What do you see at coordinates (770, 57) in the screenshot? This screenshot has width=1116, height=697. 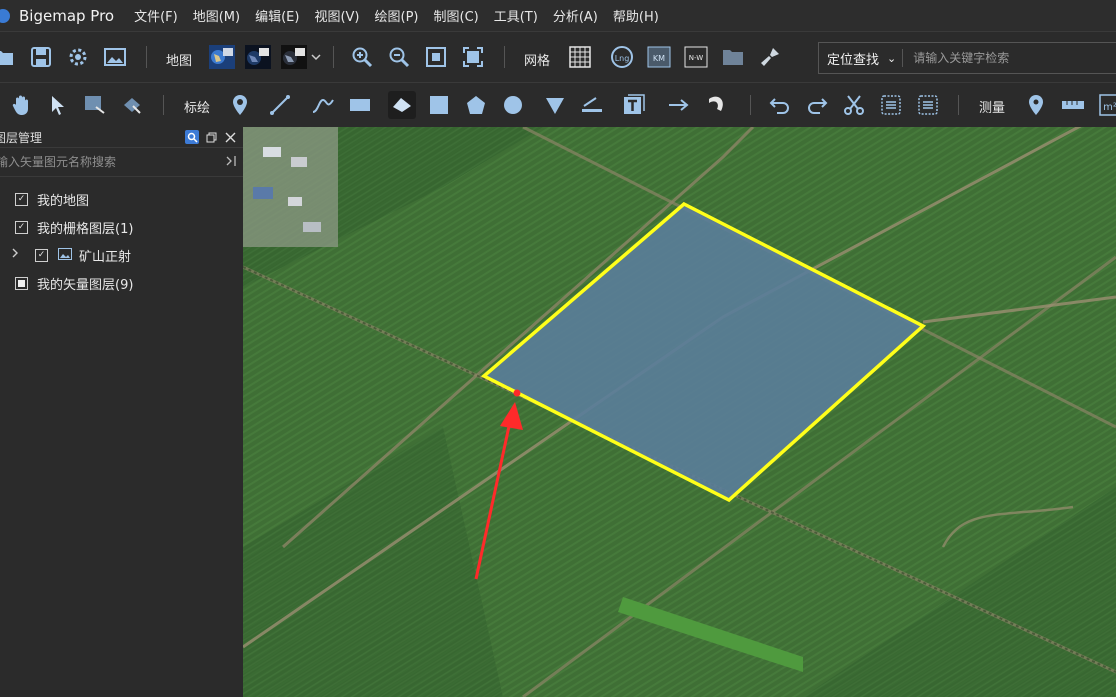 I see `clear-brush-icon` at bounding box center [770, 57].